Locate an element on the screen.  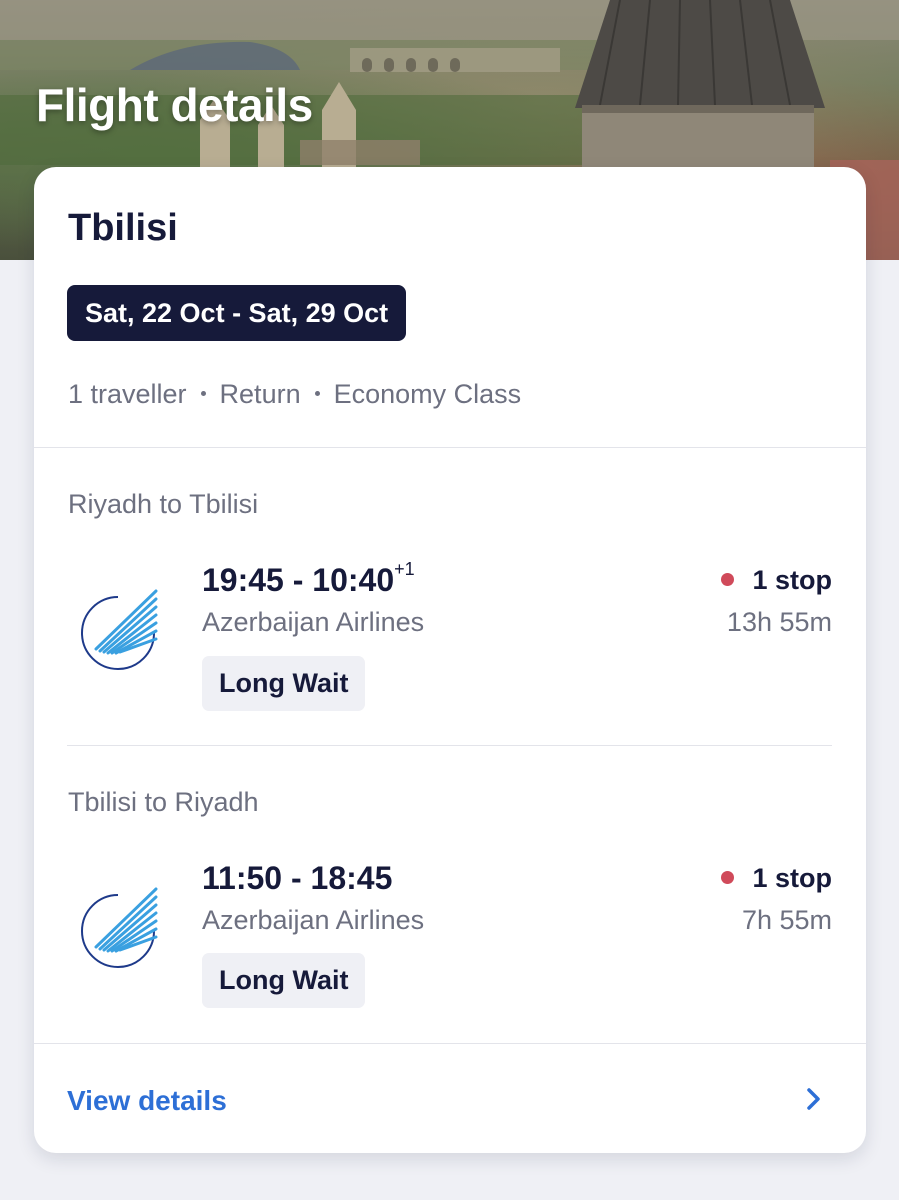
view-details-link: View details is located at coordinates (147, 1101).